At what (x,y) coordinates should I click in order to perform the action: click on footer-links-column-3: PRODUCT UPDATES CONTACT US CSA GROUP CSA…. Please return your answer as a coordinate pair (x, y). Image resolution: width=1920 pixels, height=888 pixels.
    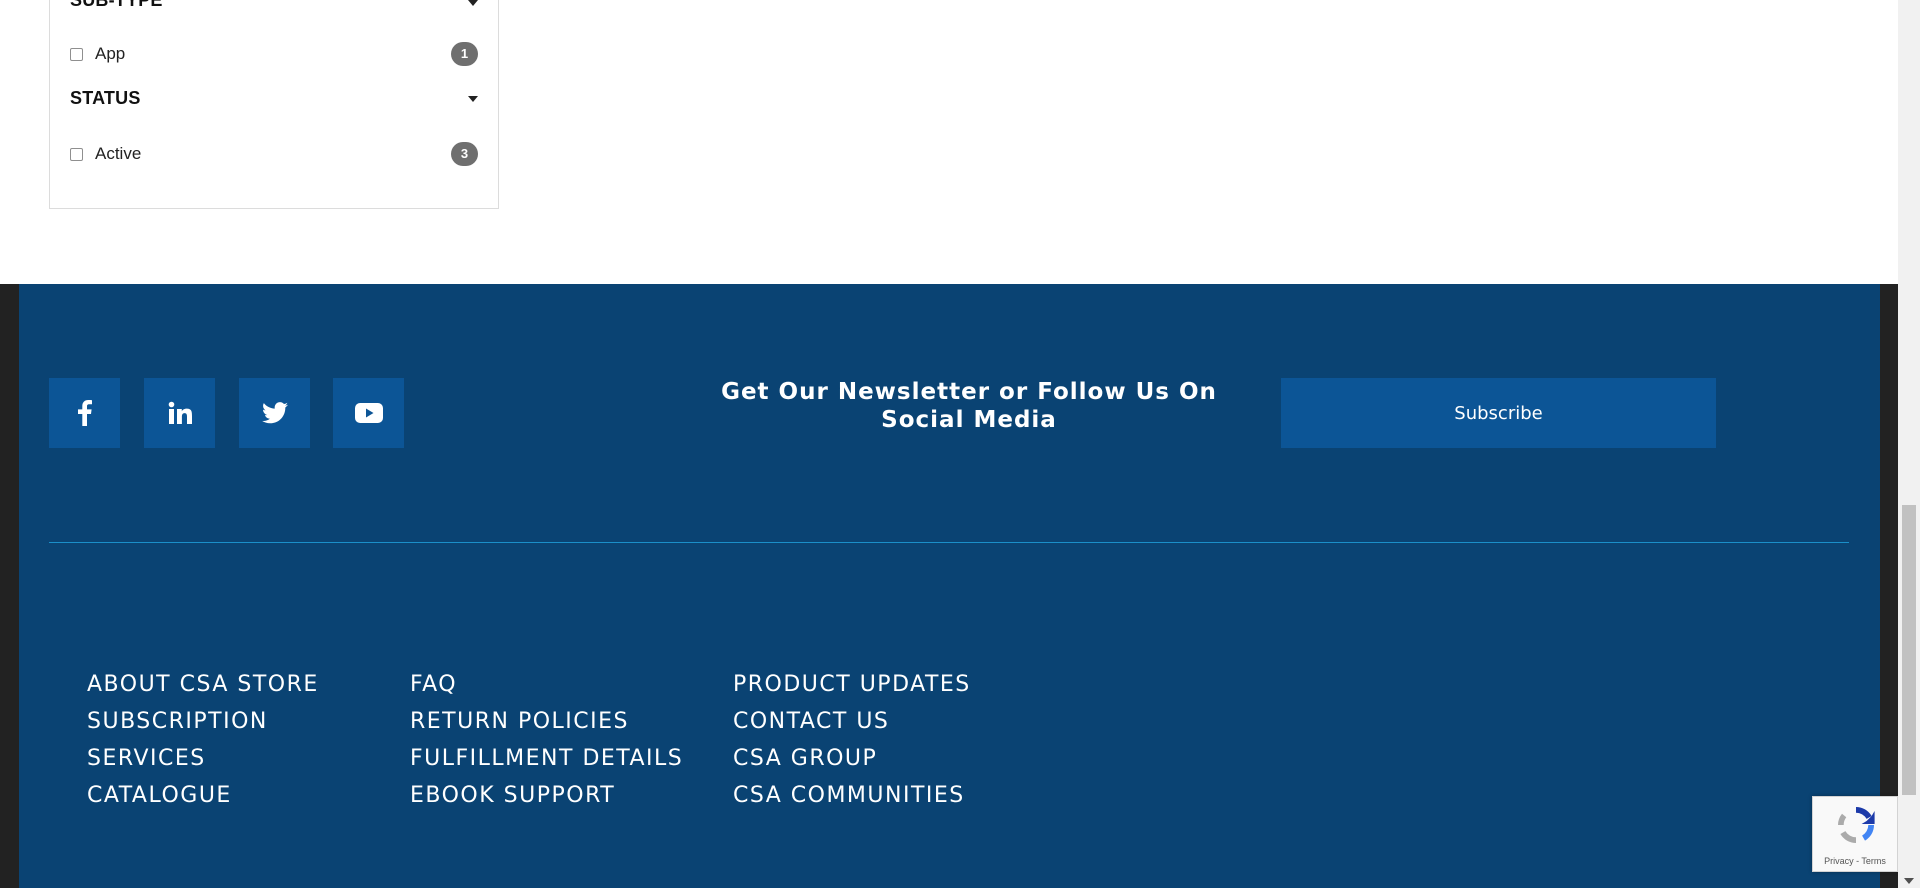
    Looking at the image, I should click on (852, 740).